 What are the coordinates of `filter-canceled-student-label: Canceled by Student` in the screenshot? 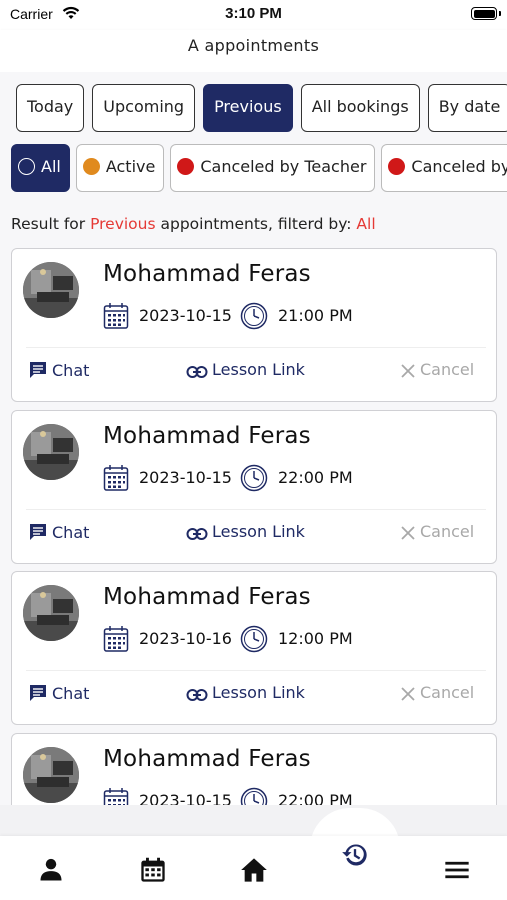 It's located at (459, 166).